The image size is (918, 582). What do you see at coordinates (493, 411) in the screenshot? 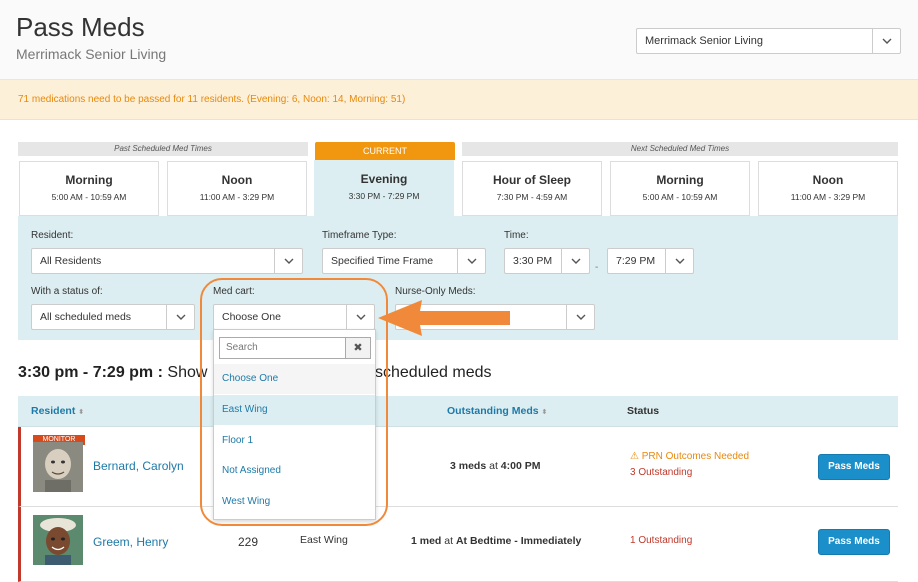
I see `outstanding-column-label: Outstanding Meds` at bounding box center [493, 411].